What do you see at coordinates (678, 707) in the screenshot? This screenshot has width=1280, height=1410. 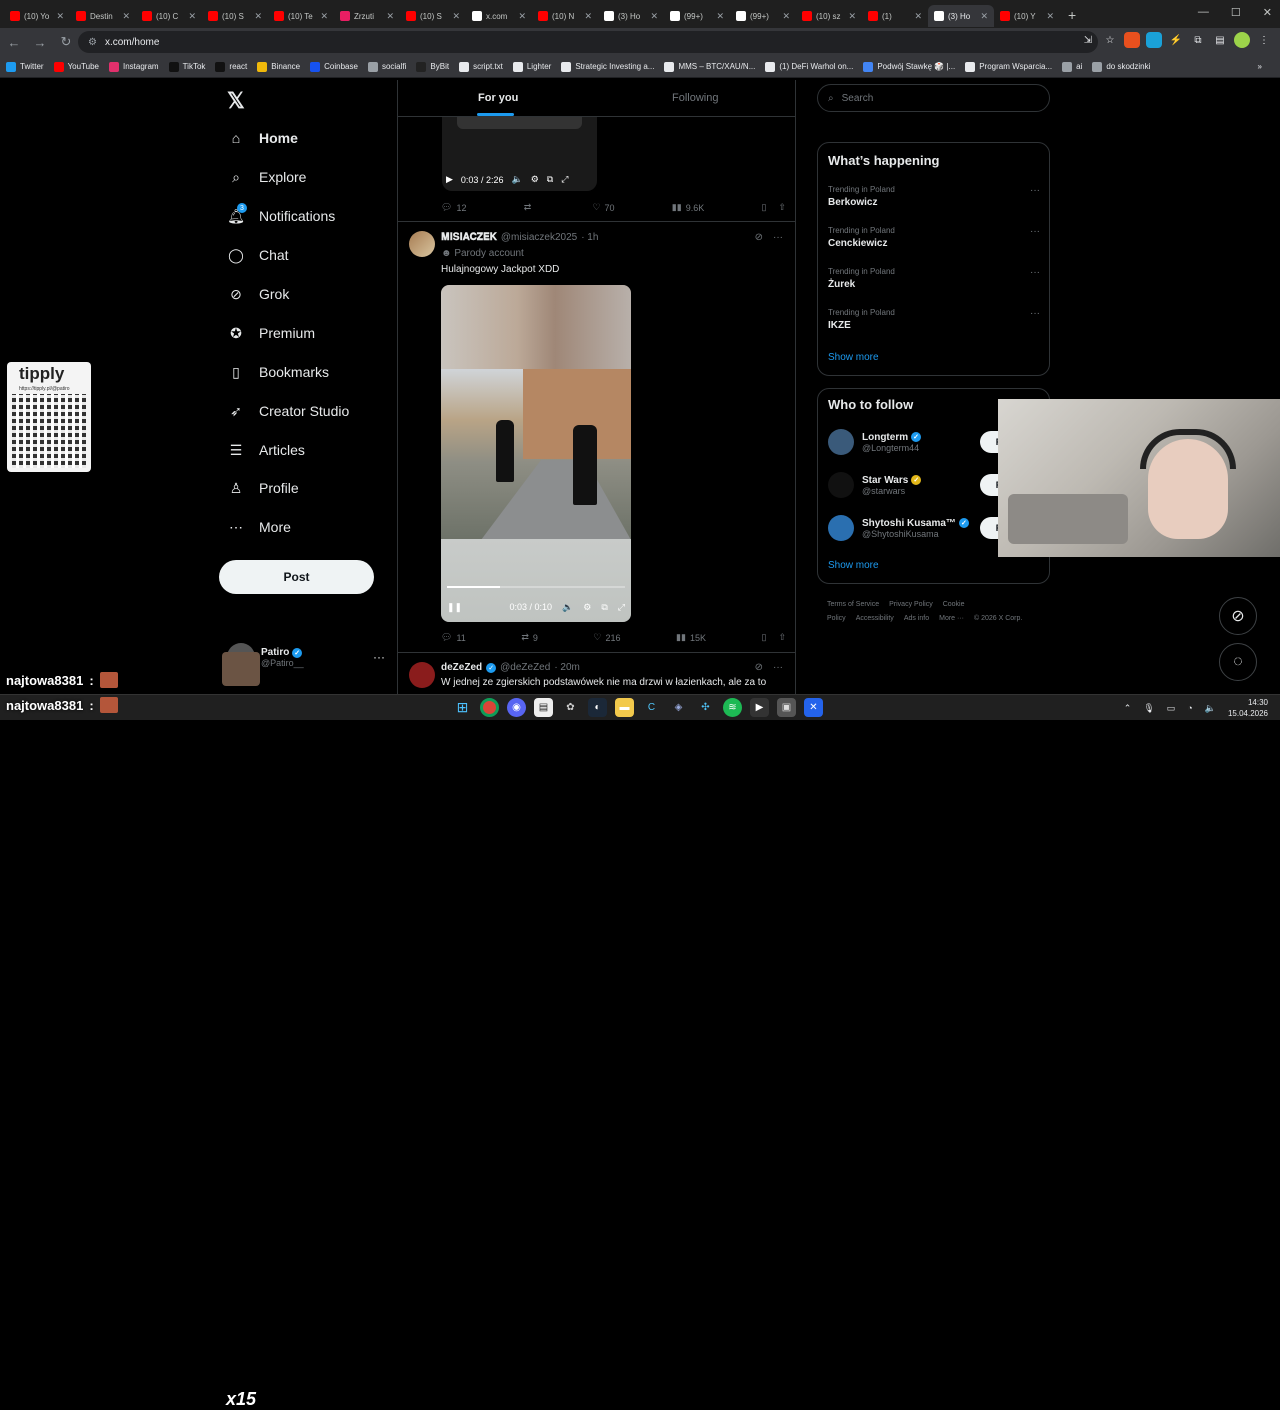 I see `app-icon: ◈` at bounding box center [678, 707].